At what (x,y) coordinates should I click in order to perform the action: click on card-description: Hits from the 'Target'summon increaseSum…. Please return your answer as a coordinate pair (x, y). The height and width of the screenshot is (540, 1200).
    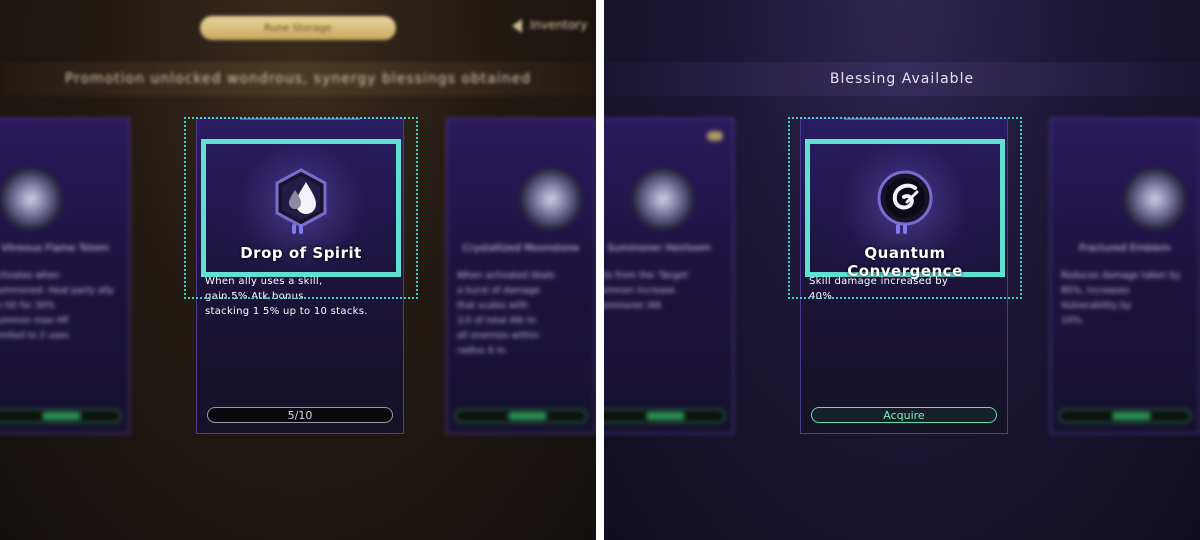
    Looking at the image, I should click on (647, 291).